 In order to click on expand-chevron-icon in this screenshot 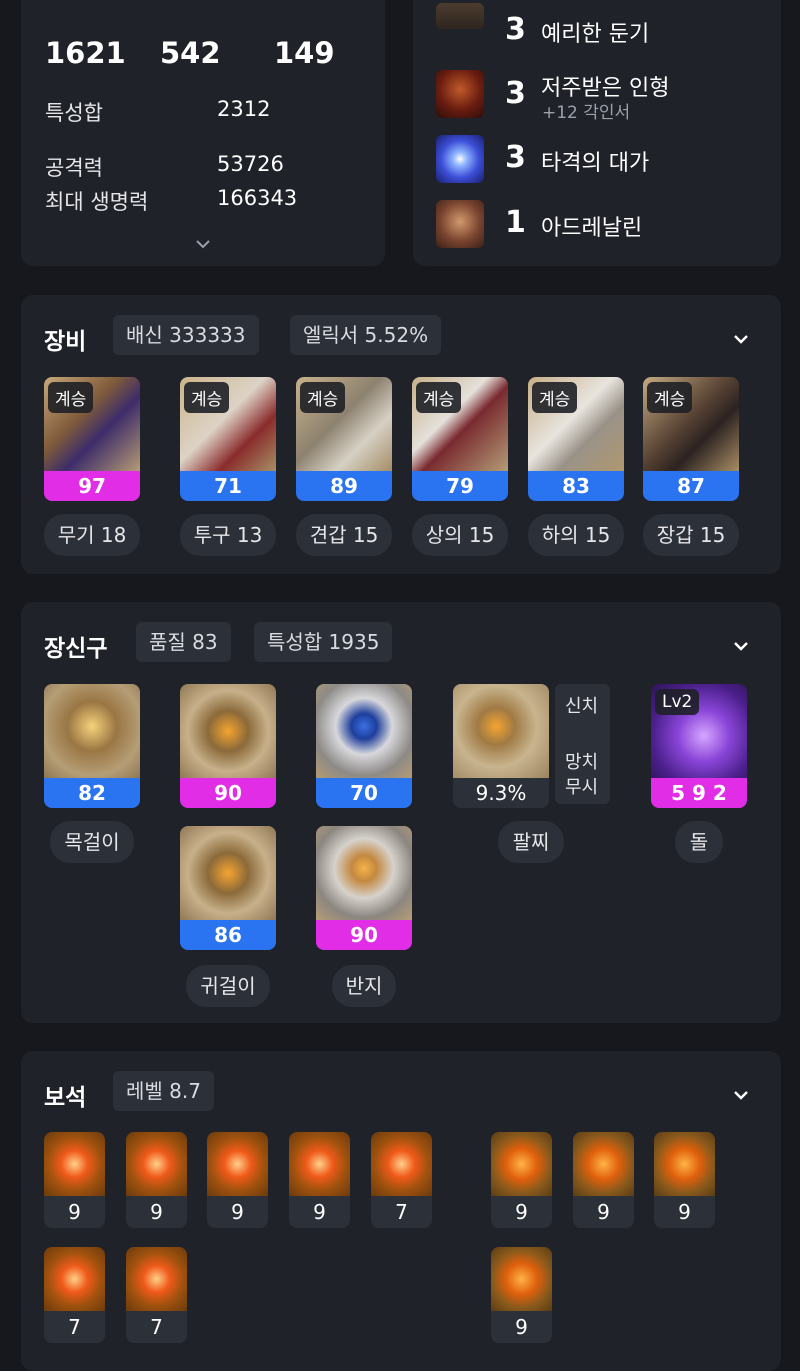, I will do `click(203, 244)`.